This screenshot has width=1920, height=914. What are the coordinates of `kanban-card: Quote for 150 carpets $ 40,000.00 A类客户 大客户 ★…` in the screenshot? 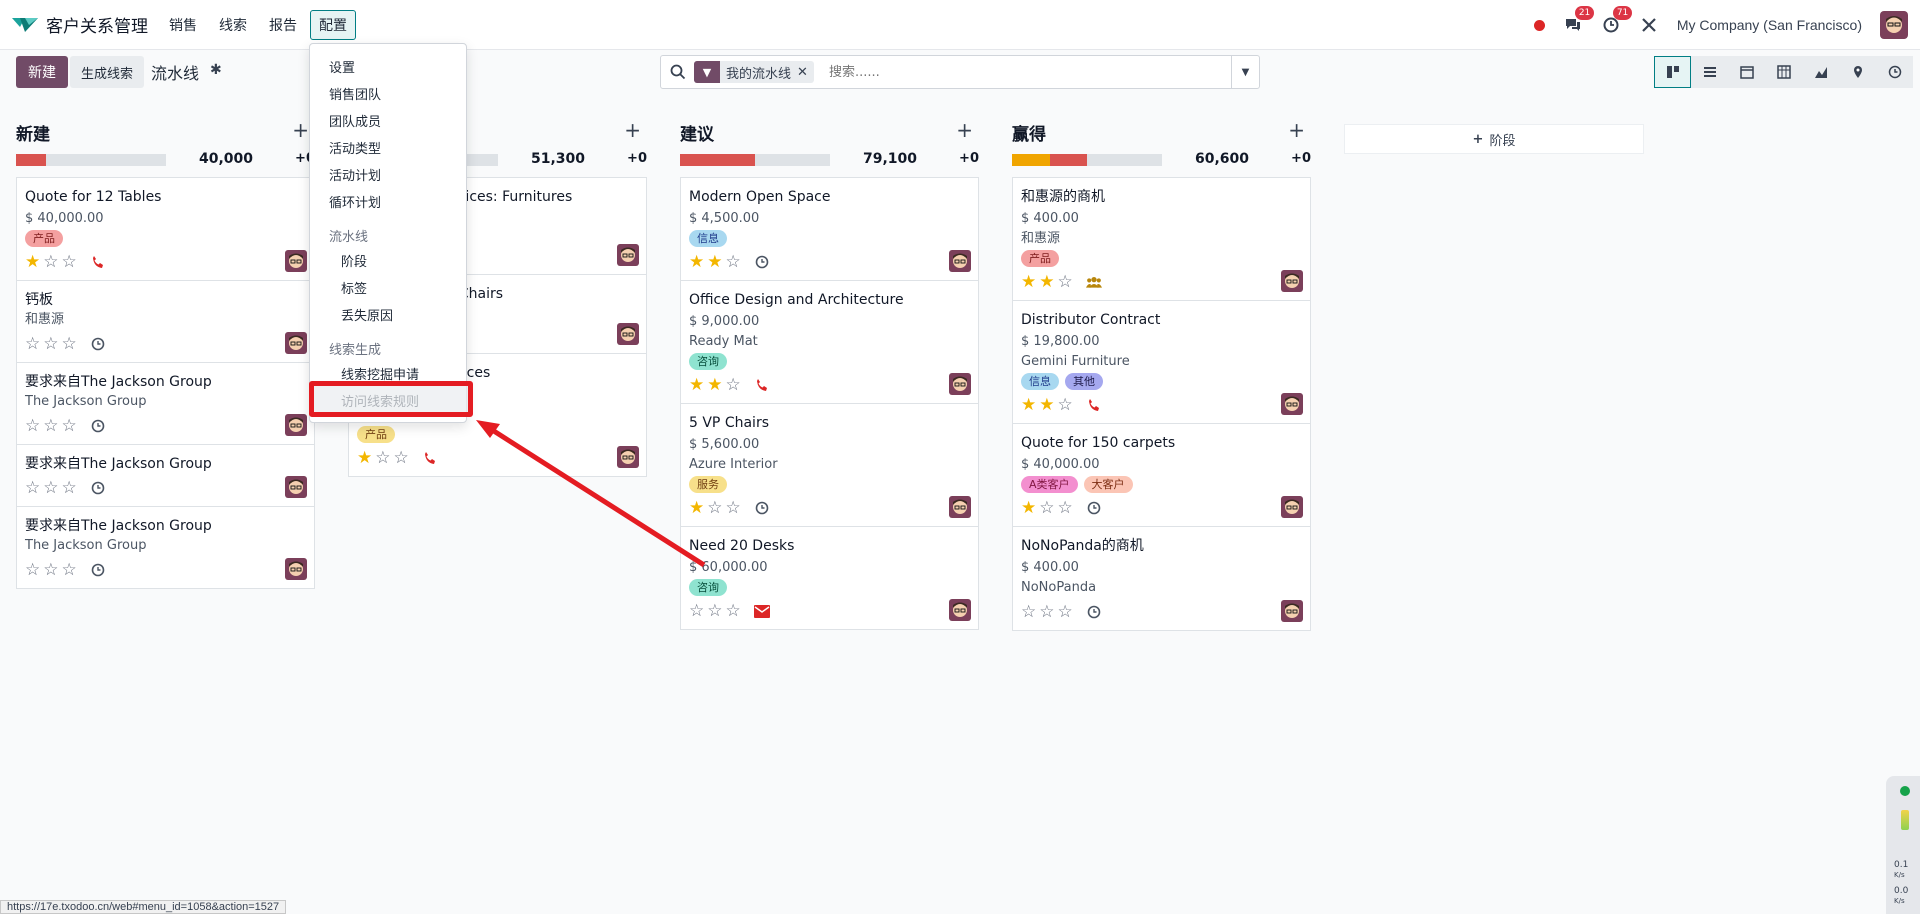 It's located at (1161, 475).